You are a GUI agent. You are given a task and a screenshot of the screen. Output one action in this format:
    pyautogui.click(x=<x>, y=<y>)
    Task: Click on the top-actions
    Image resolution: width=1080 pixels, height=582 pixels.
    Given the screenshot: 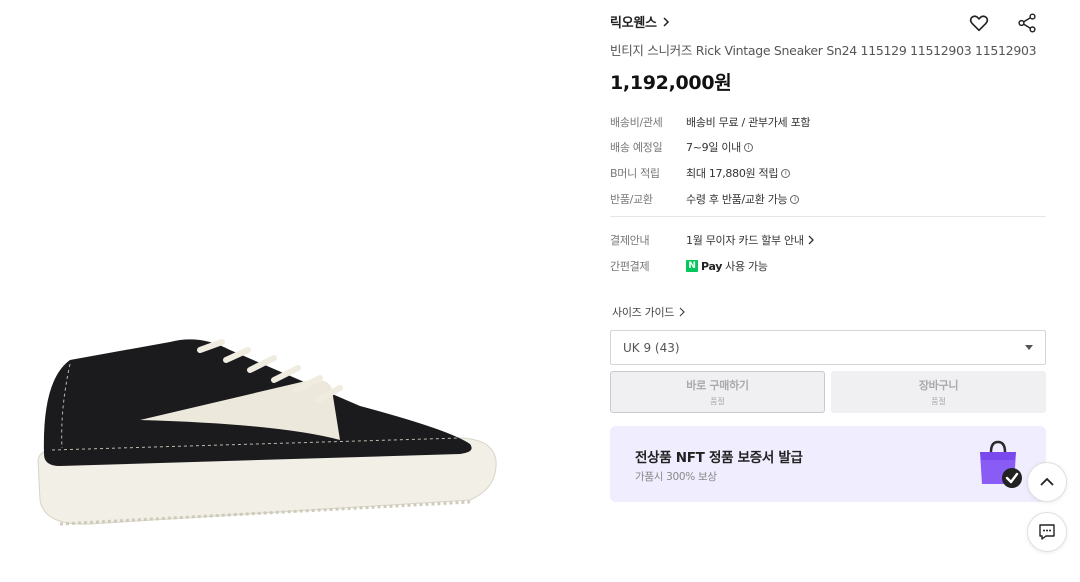 What is the action you would take?
    pyautogui.click(x=1003, y=23)
    